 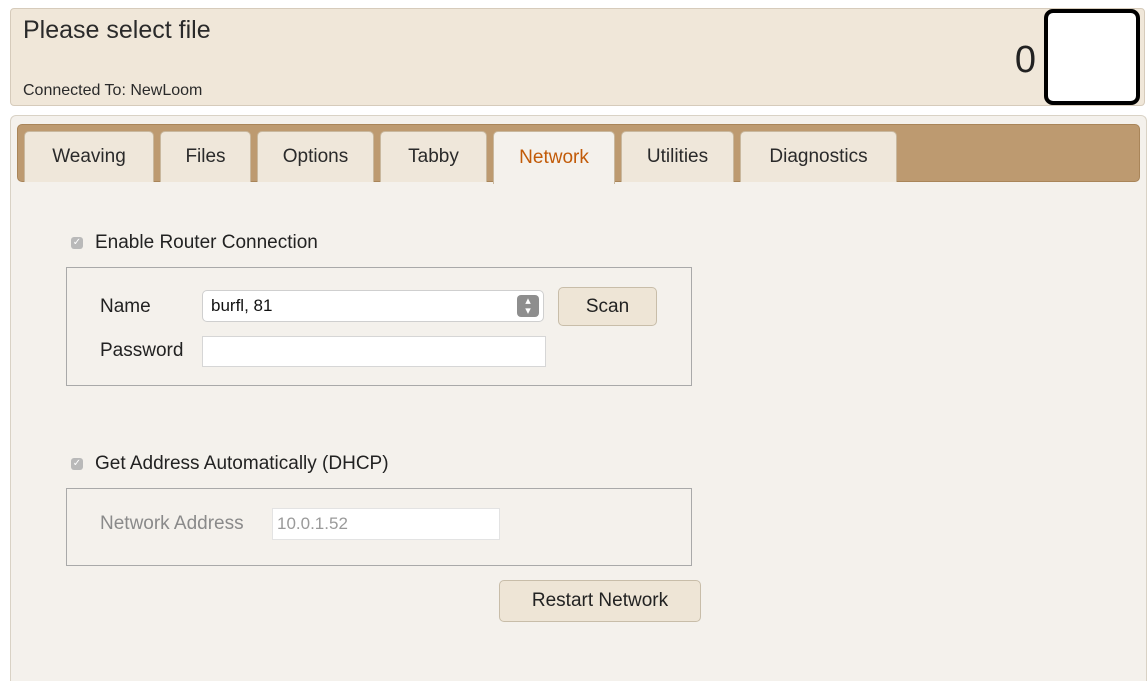 What do you see at coordinates (205, 156) in the screenshot?
I see `tab-files: Files` at bounding box center [205, 156].